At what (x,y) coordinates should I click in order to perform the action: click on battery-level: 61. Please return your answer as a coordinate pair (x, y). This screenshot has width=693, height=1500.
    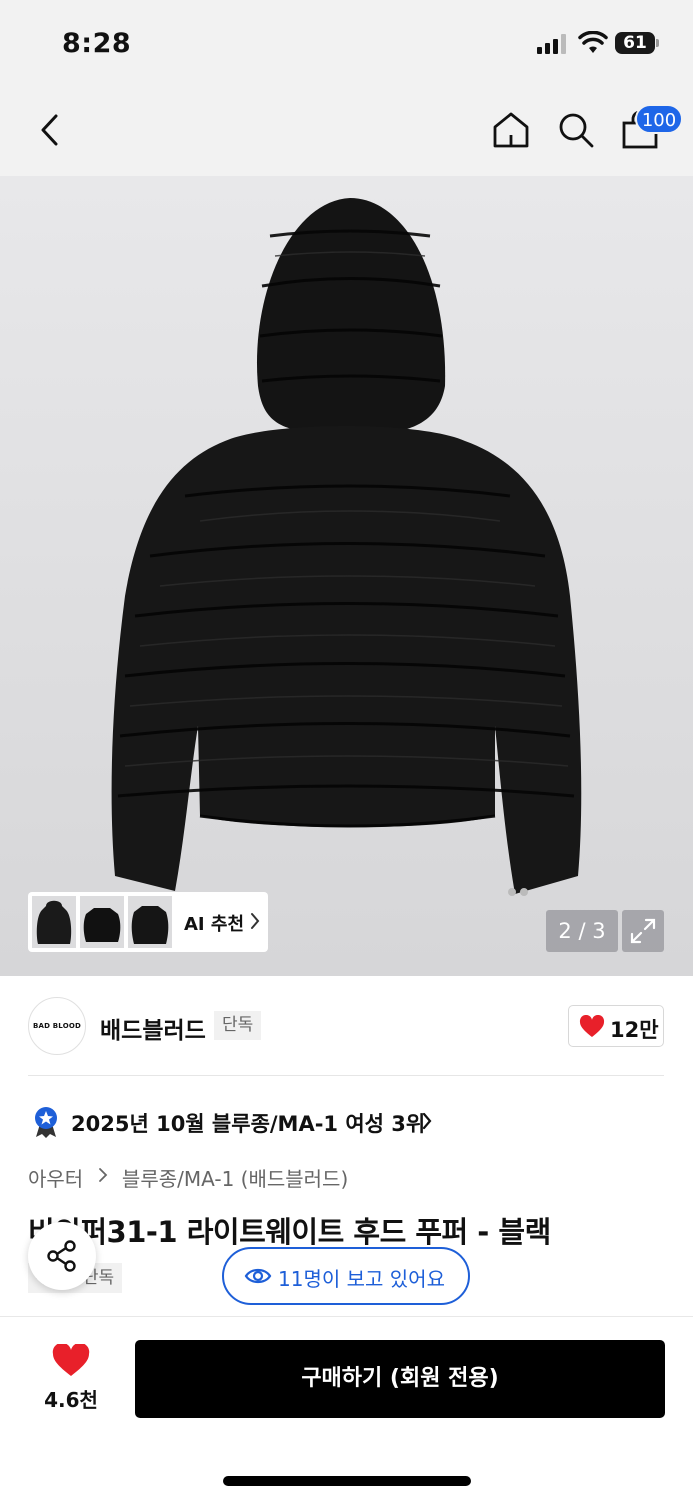
    Looking at the image, I should click on (635, 43).